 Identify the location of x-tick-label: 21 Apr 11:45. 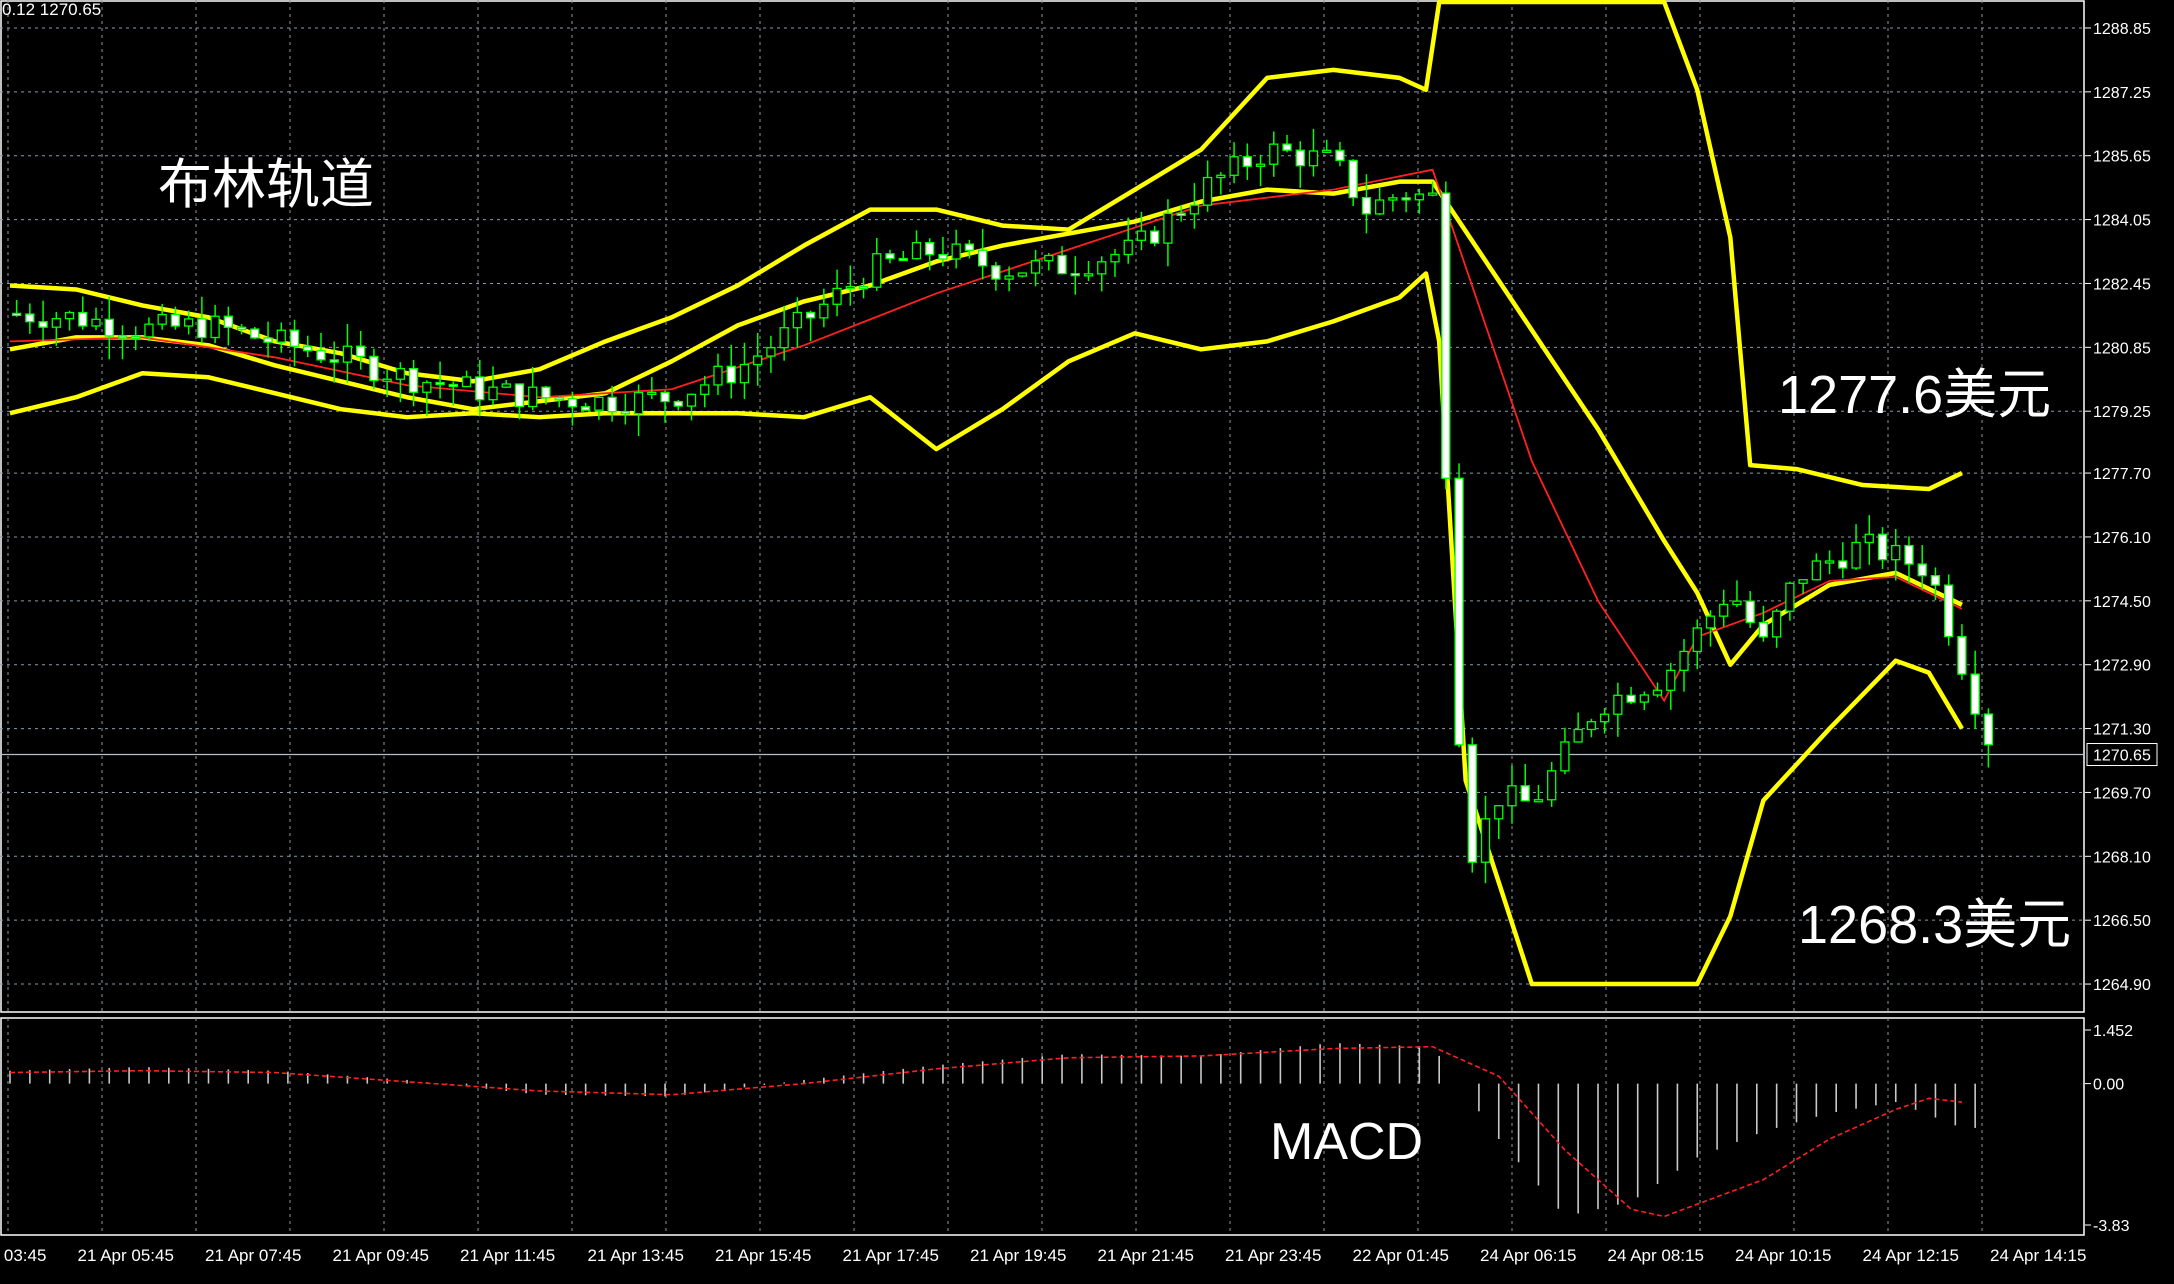
(507, 1255).